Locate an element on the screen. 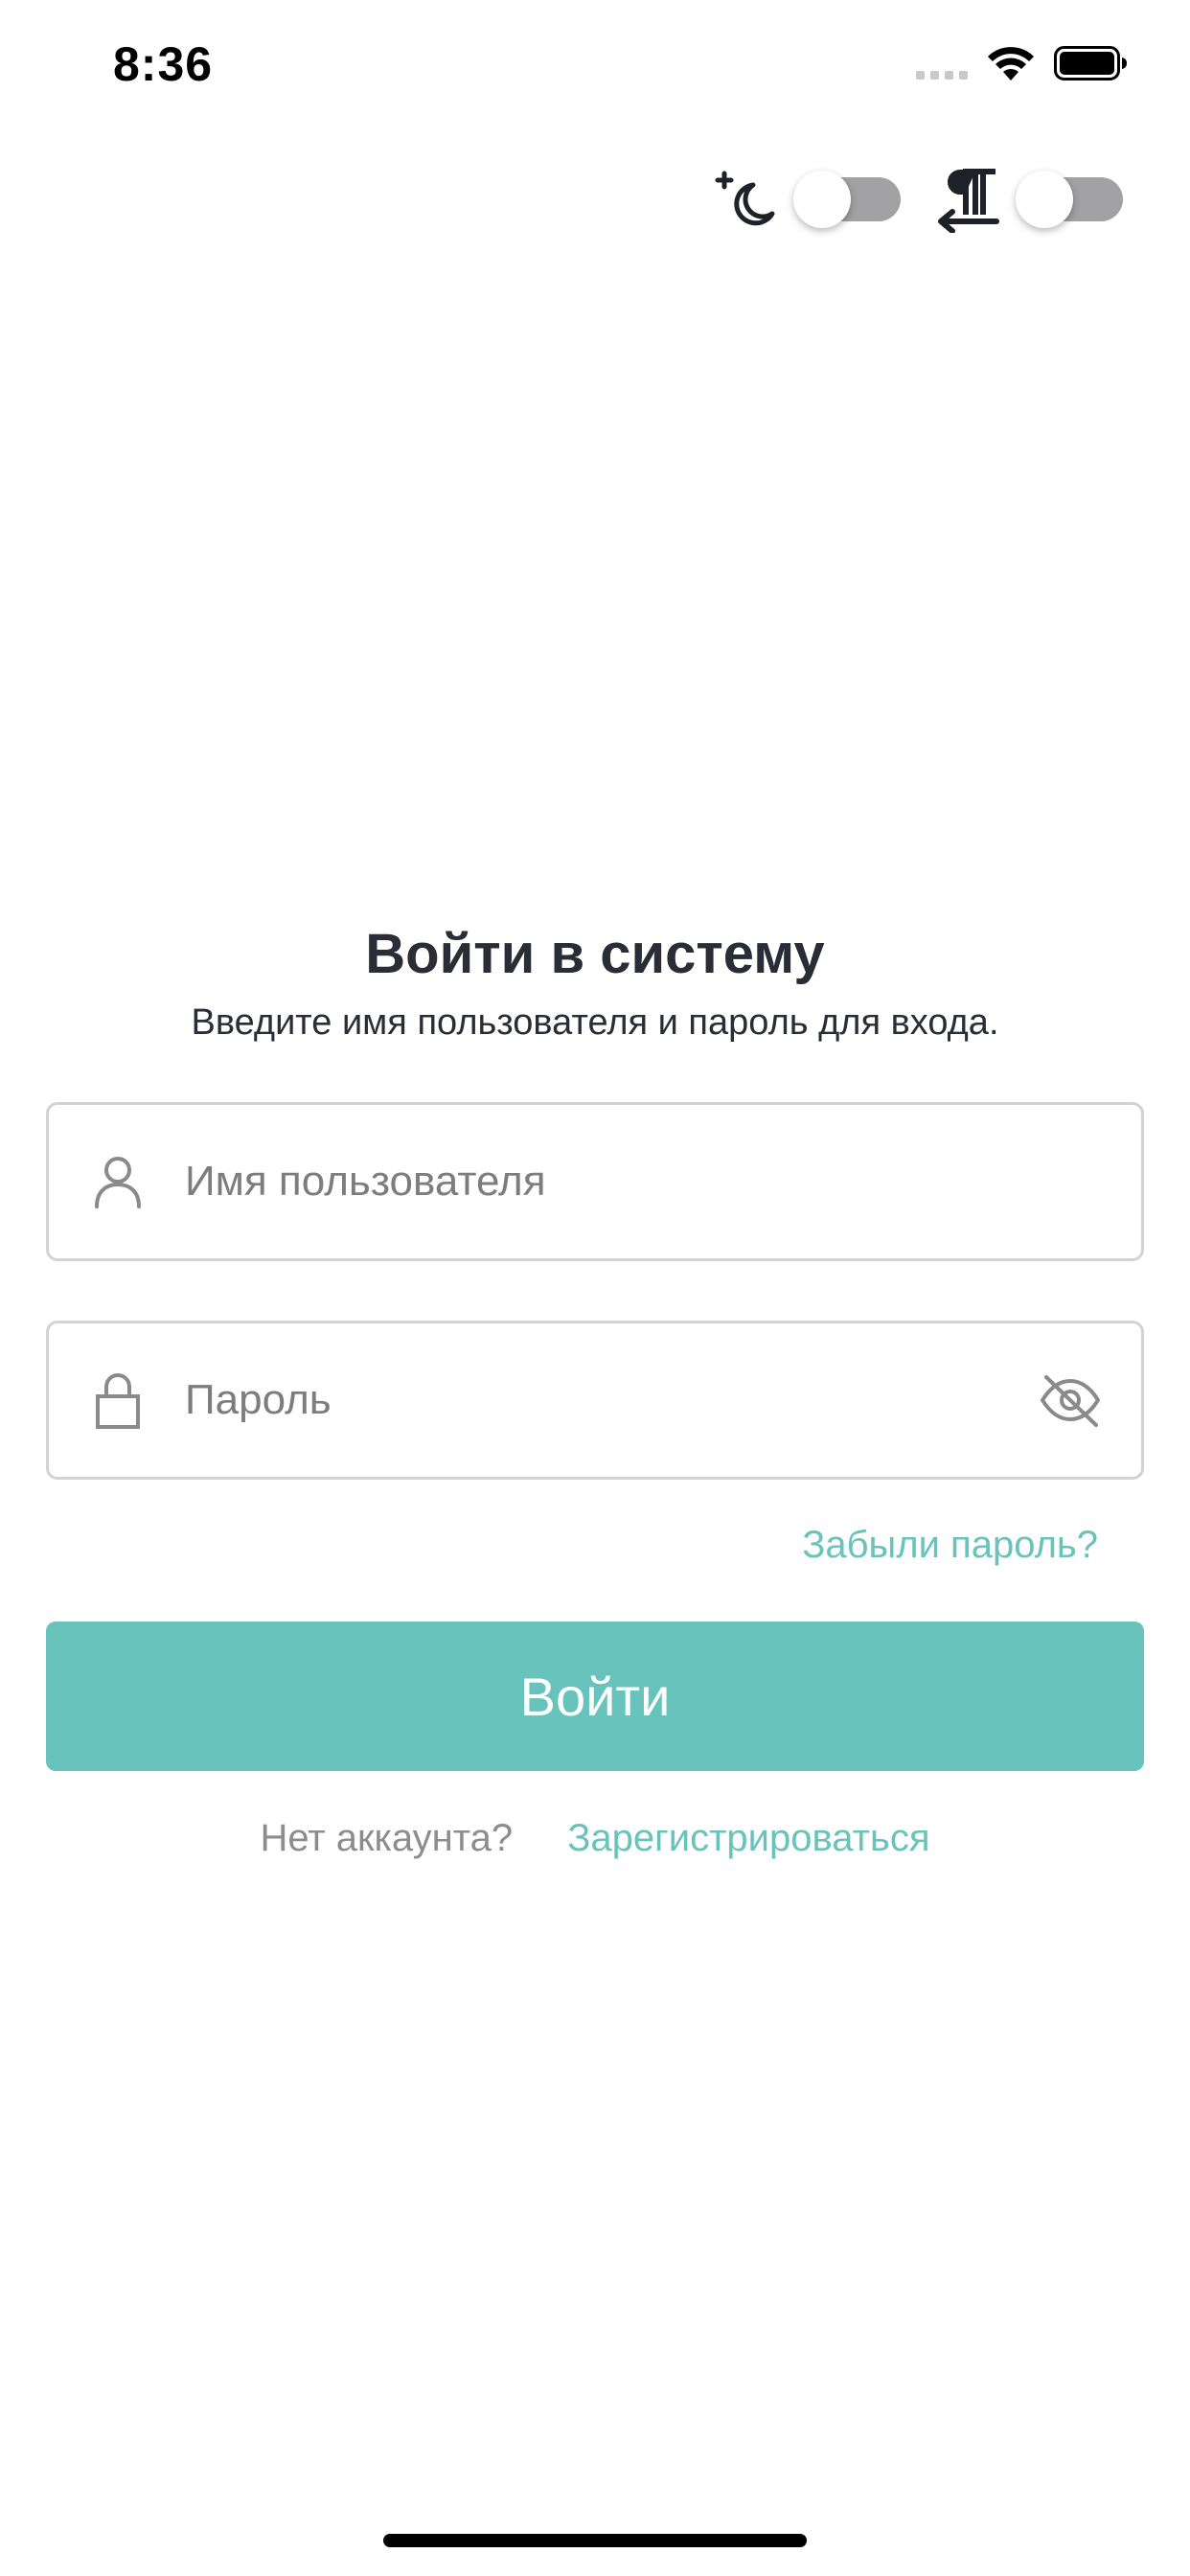 This screenshot has width=1190, height=2576. paragraph-direction-icon is located at coordinates (971, 199).